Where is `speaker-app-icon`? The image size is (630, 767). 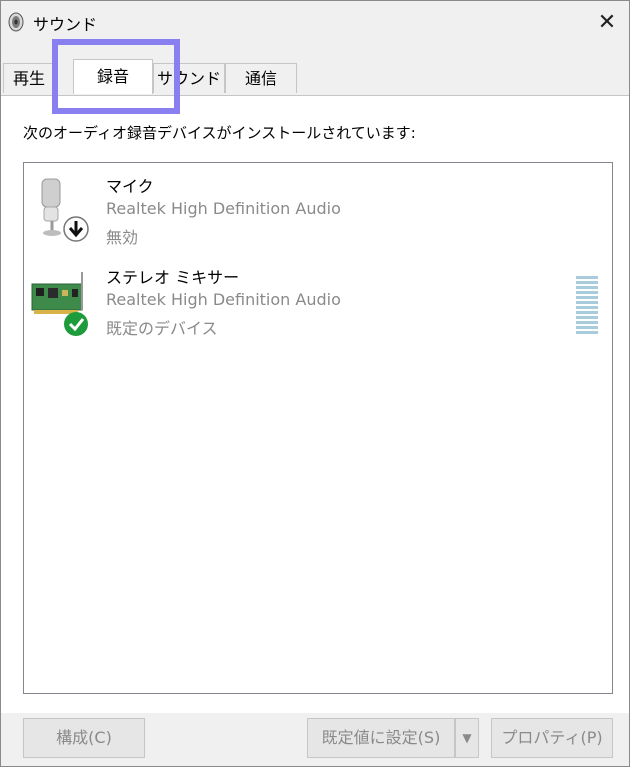
speaker-app-icon is located at coordinates (16, 22).